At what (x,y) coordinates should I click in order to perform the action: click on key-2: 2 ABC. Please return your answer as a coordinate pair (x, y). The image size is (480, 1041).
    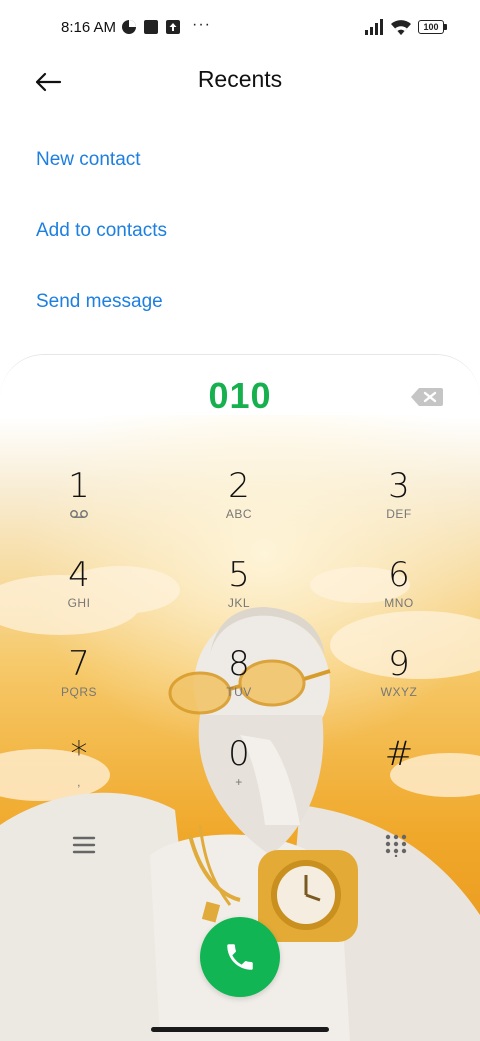
    Looking at the image, I should click on (239, 507).